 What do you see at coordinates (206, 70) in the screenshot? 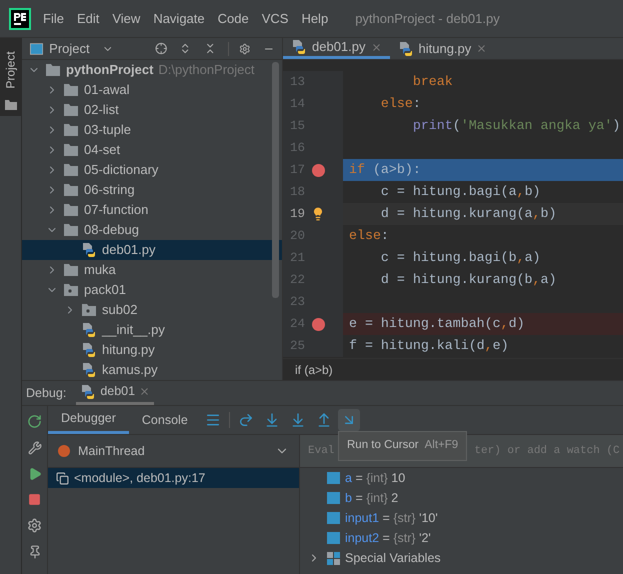
I see `tree-path: D:\pythonProject` at bounding box center [206, 70].